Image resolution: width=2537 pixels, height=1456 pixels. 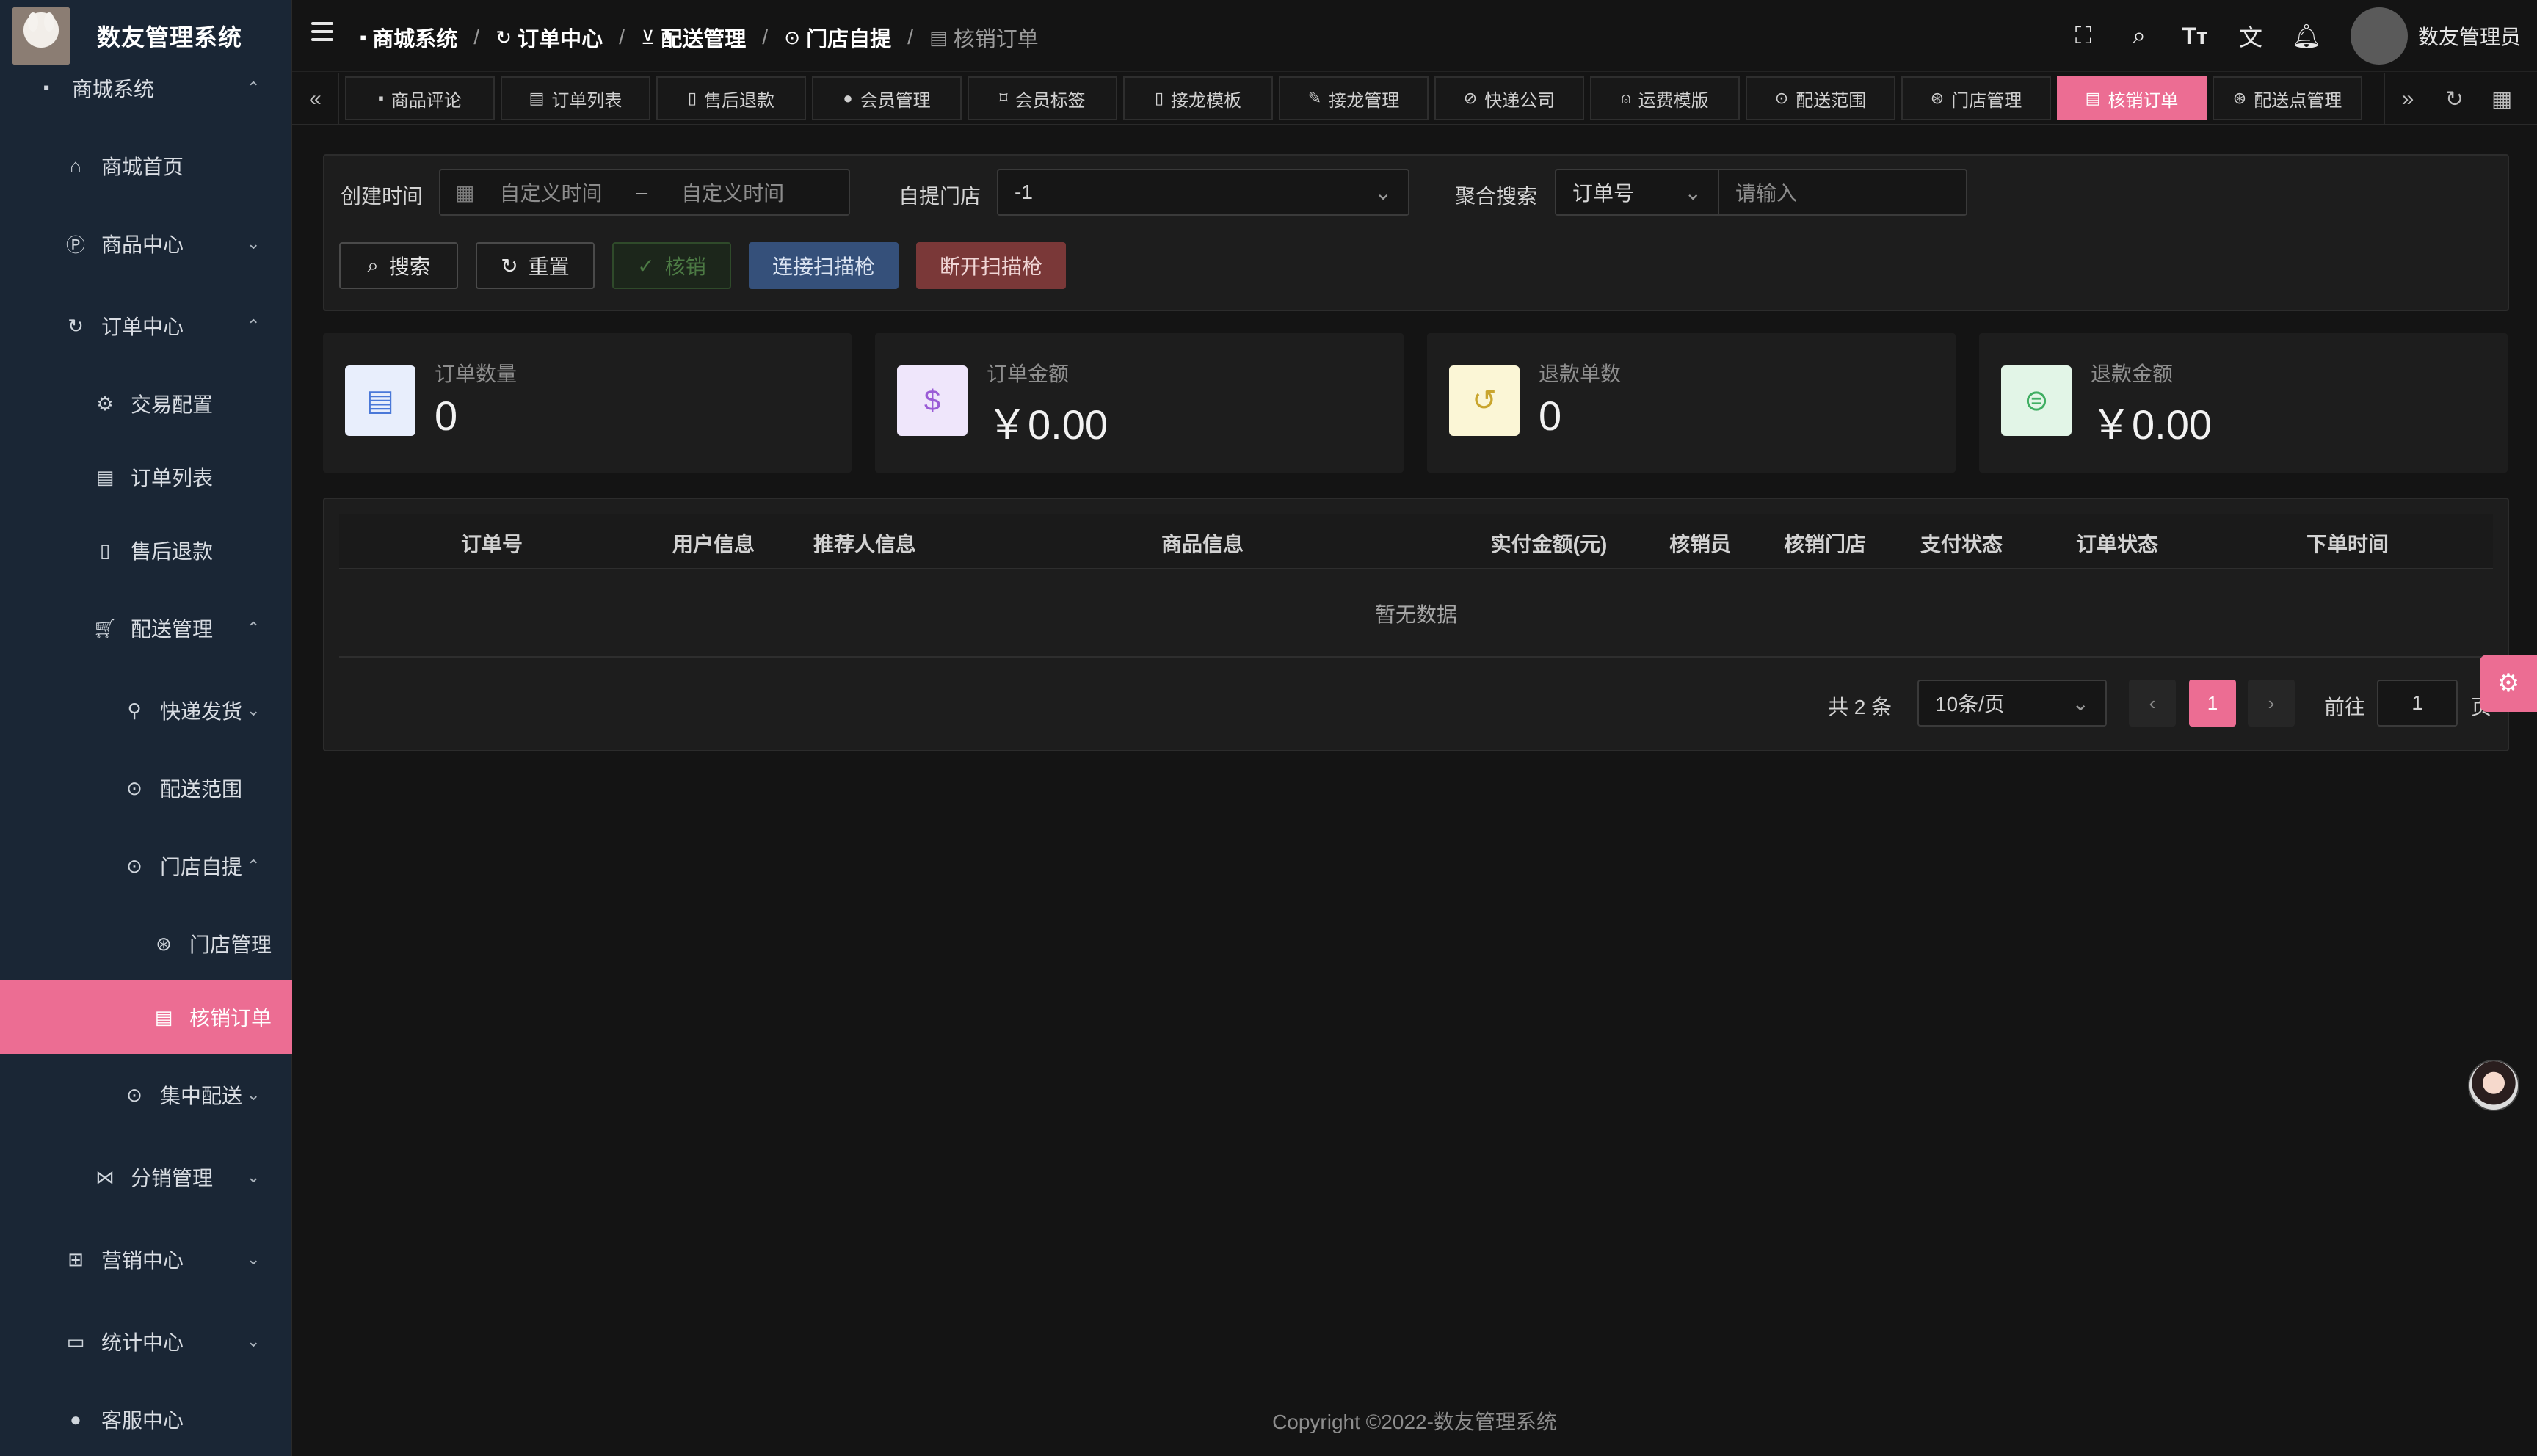 I want to click on next-page-button: ›, so click(x=2271, y=703).